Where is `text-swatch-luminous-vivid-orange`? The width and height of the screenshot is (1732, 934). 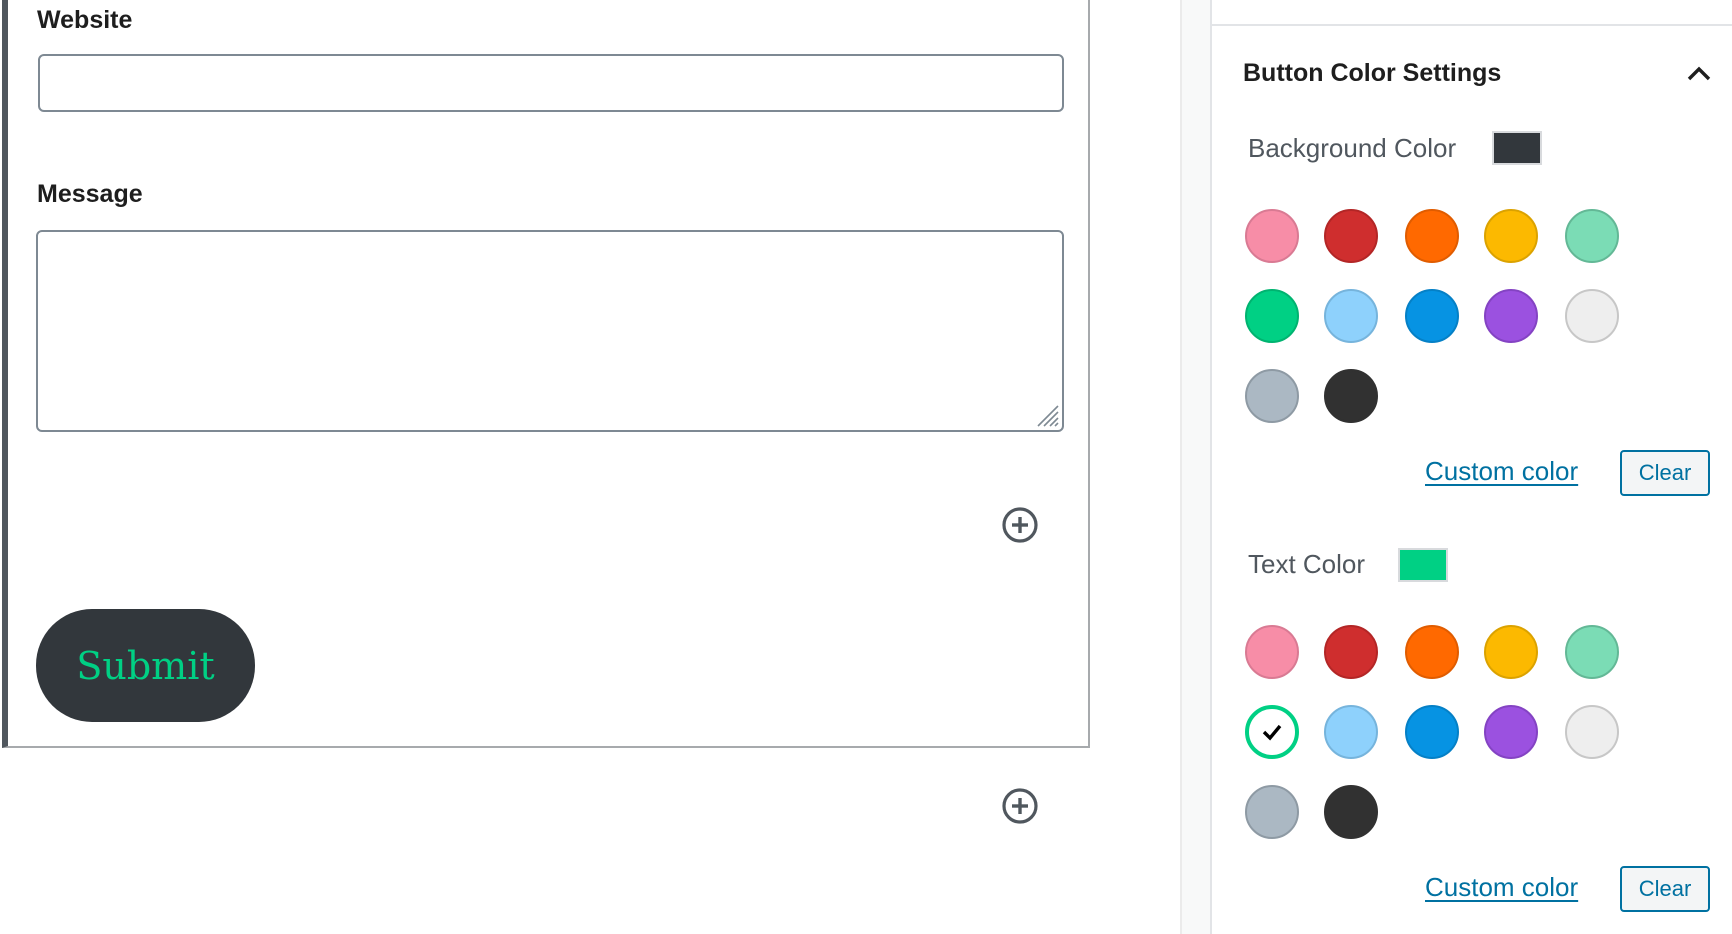 text-swatch-luminous-vivid-orange is located at coordinates (1432, 652).